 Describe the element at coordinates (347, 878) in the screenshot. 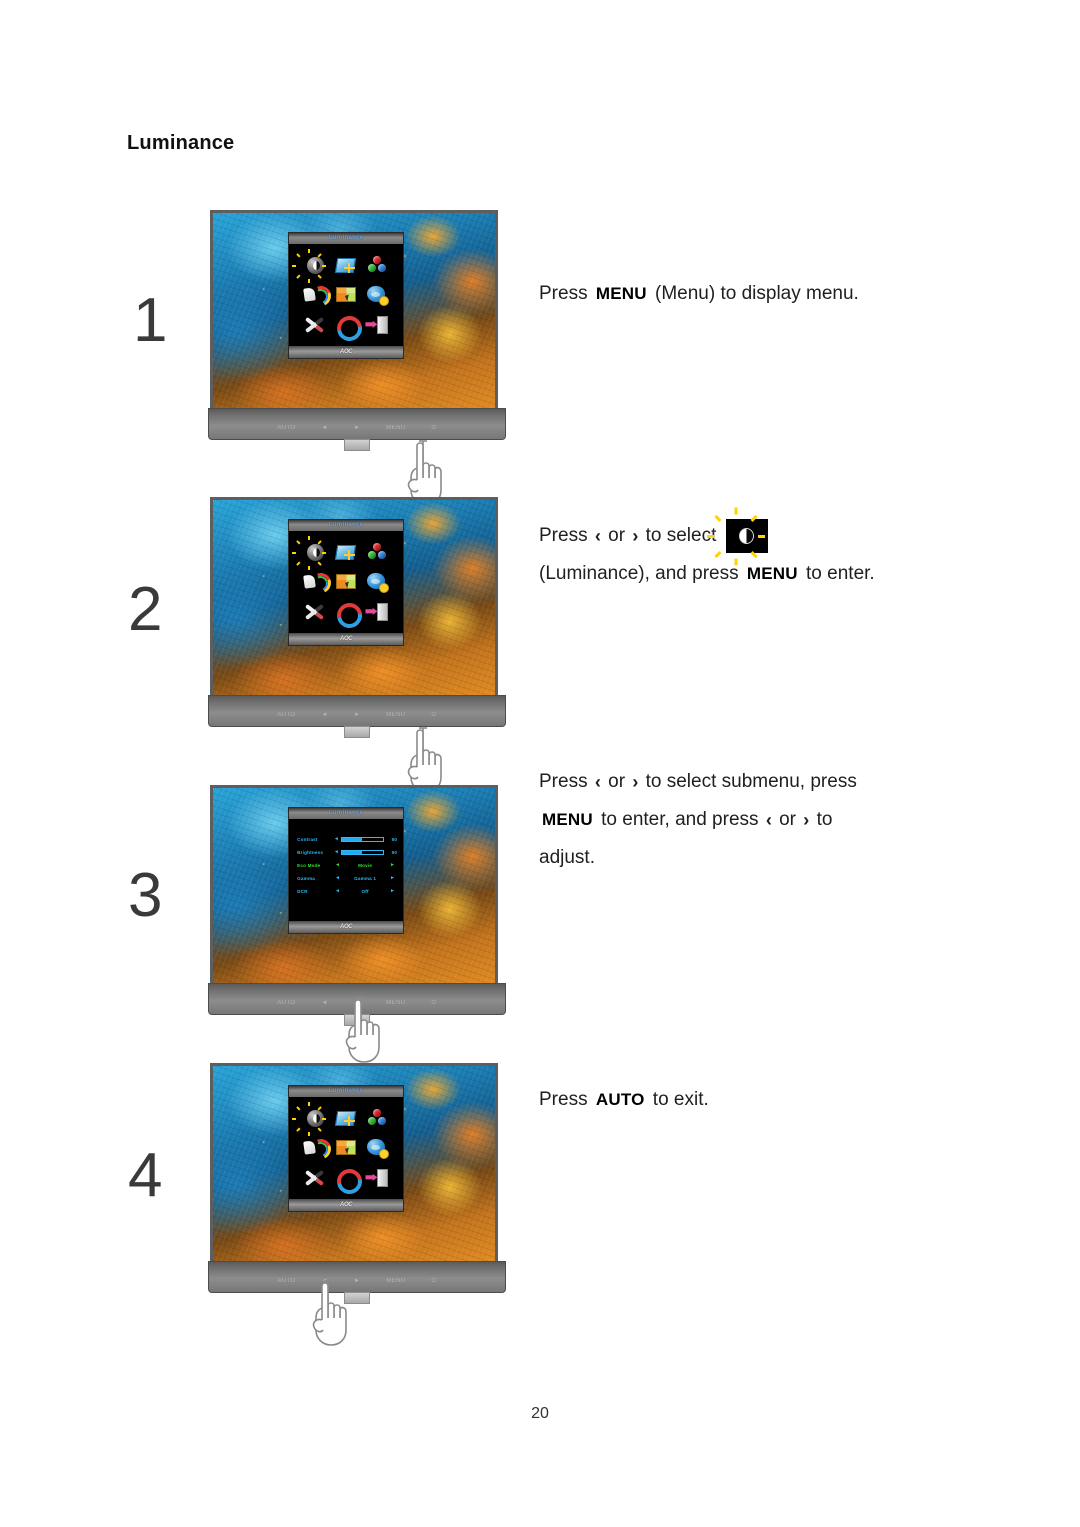

I see `osd-row-gamma: Gamma ◄ Gamma 1 ►` at that location.